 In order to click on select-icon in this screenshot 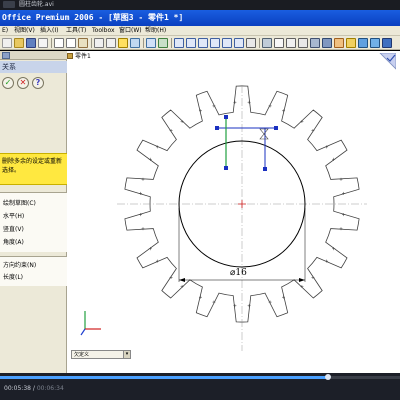, I will do `click(151, 43)`.